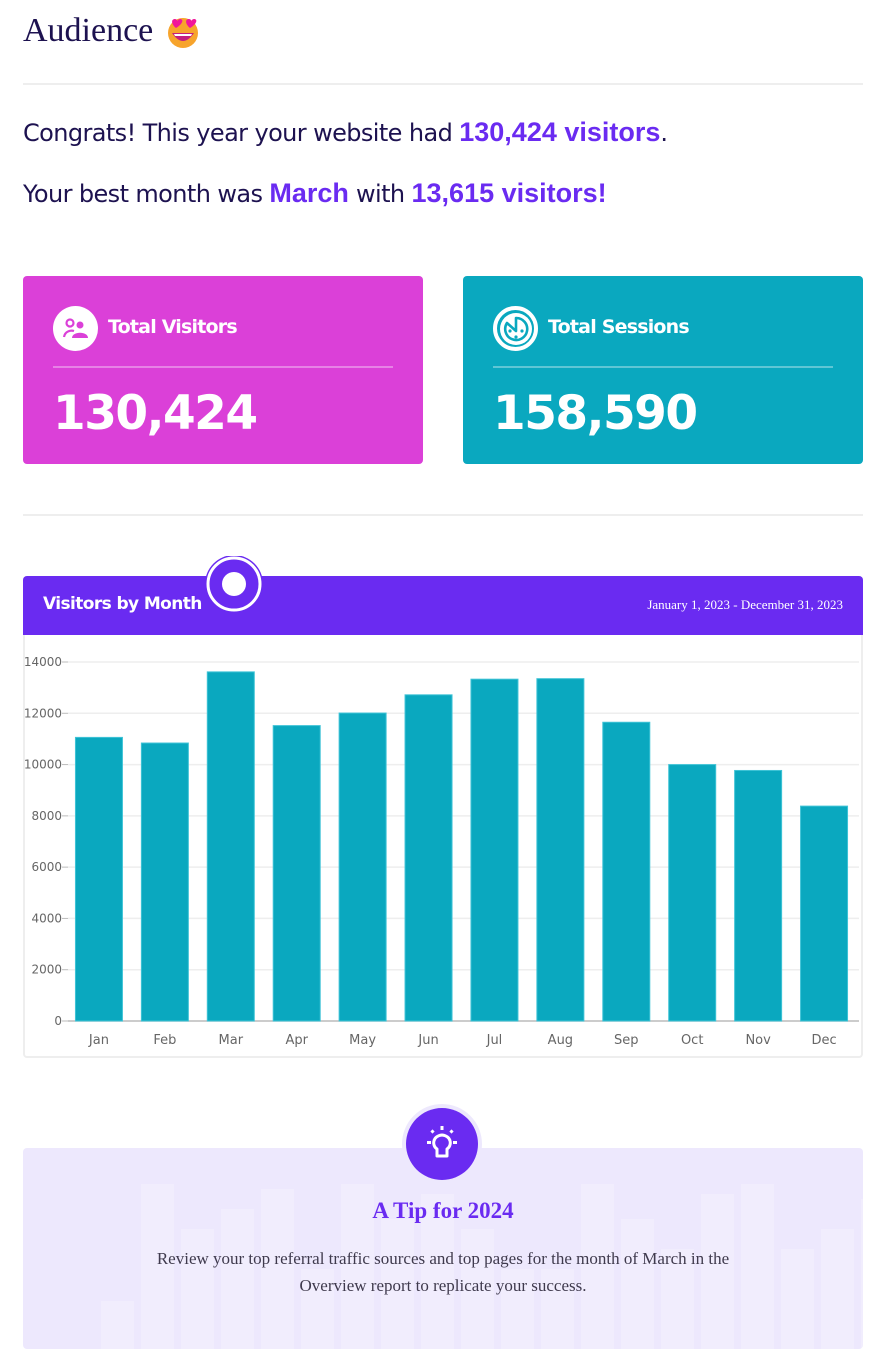 The width and height of the screenshot is (880, 1365). Describe the element at coordinates (619, 327) in the screenshot. I see `stat-label: Total Sessions` at that location.